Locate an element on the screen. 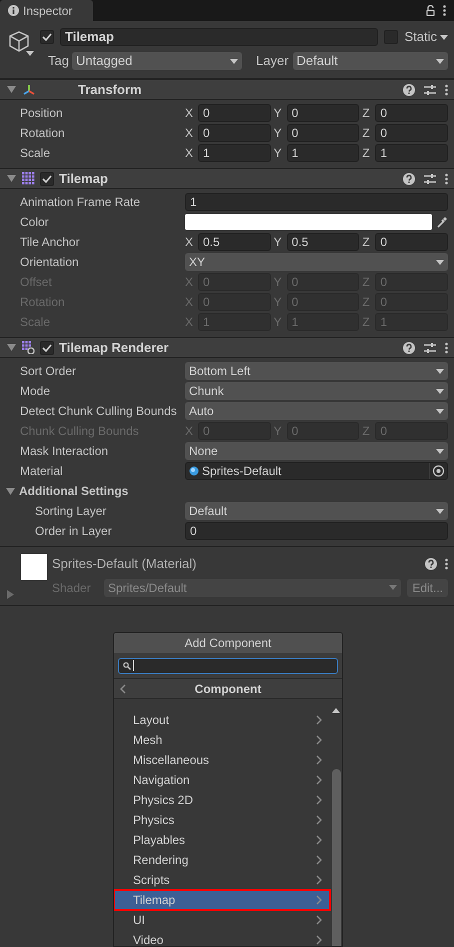  dropdown: None is located at coordinates (316, 451).